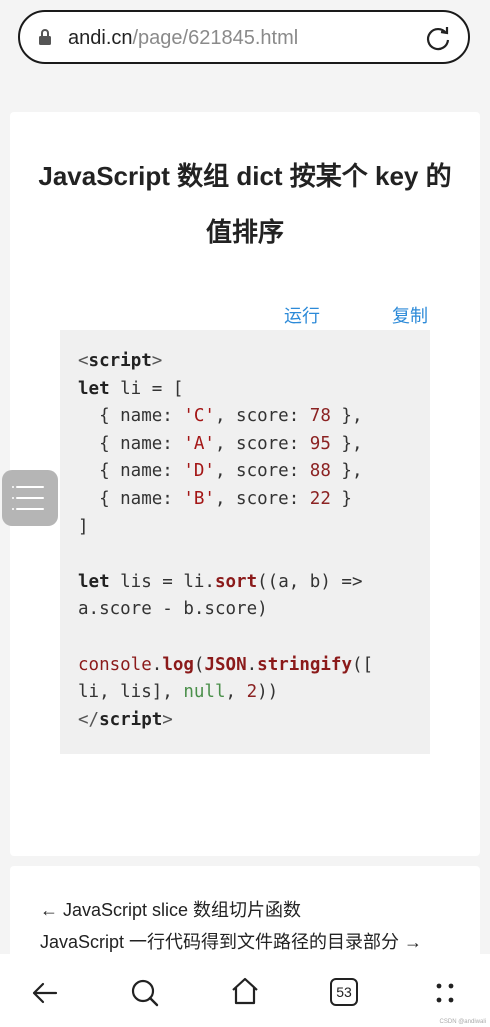 The height and width of the screenshot is (1027, 490). Describe the element at coordinates (438, 38) in the screenshot. I see `reload-icon` at that location.